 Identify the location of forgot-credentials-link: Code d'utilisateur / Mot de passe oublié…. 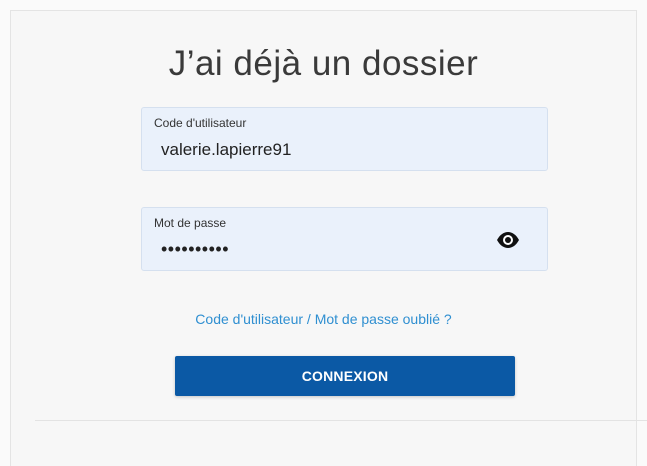
(323, 319).